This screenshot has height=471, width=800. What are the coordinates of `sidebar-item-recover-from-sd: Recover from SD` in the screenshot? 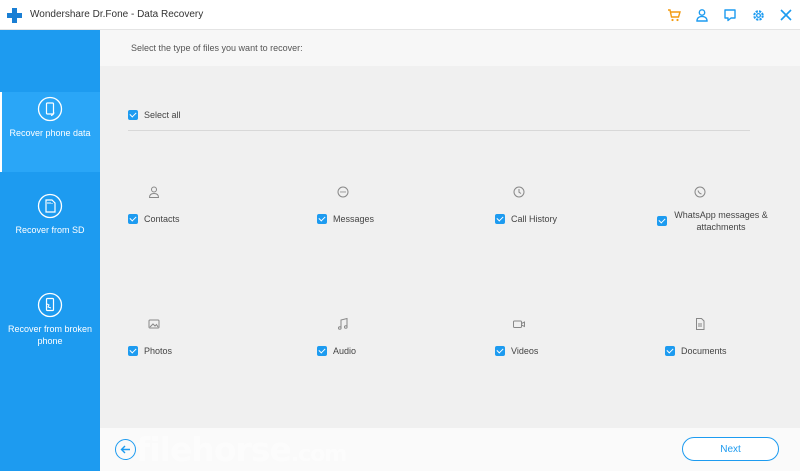 It's located at (50, 214).